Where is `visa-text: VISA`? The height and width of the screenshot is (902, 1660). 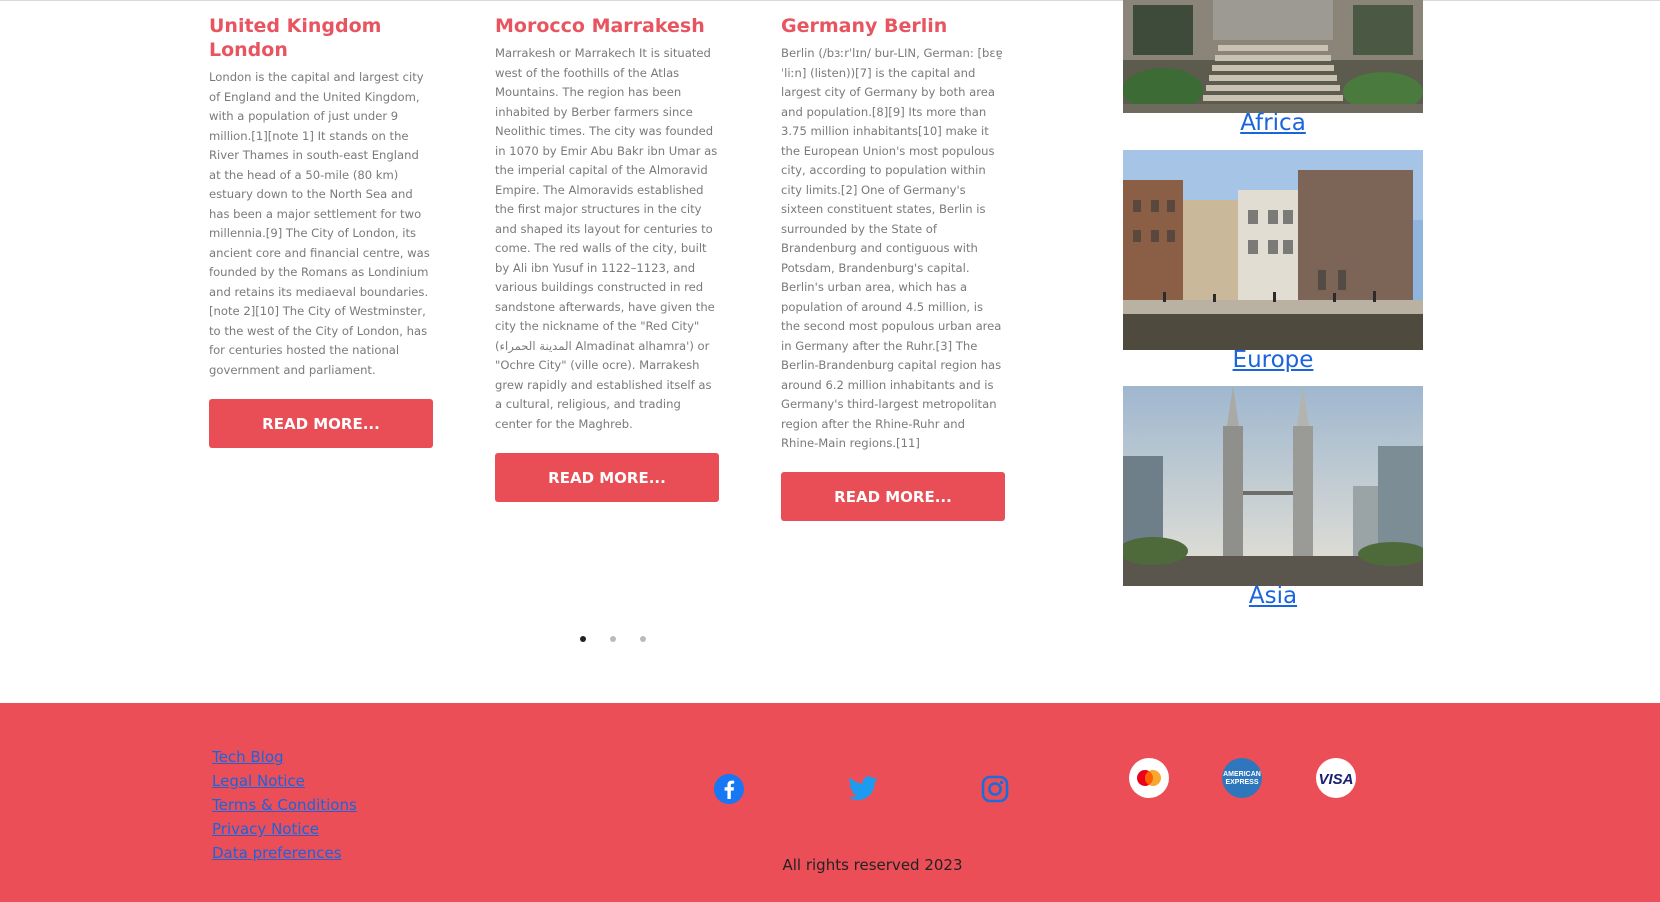
visa-text: VISA is located at coordinates (1335, 779).